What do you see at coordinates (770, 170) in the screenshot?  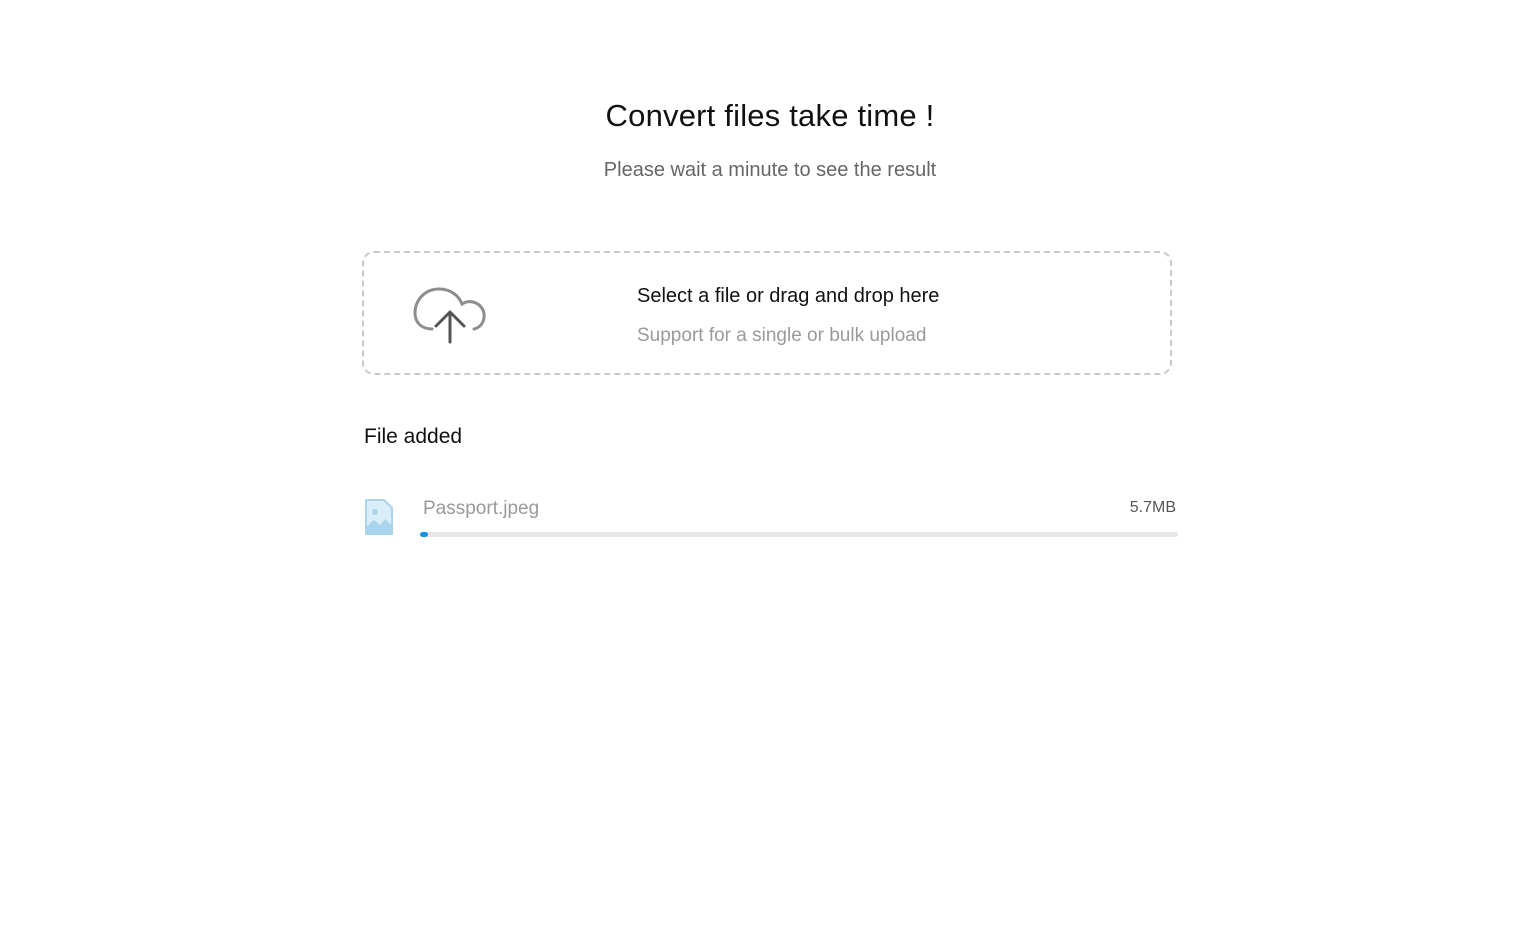 I see `page-subtitle: Please wait a minute to see the result` at bounding box center [770, 170].